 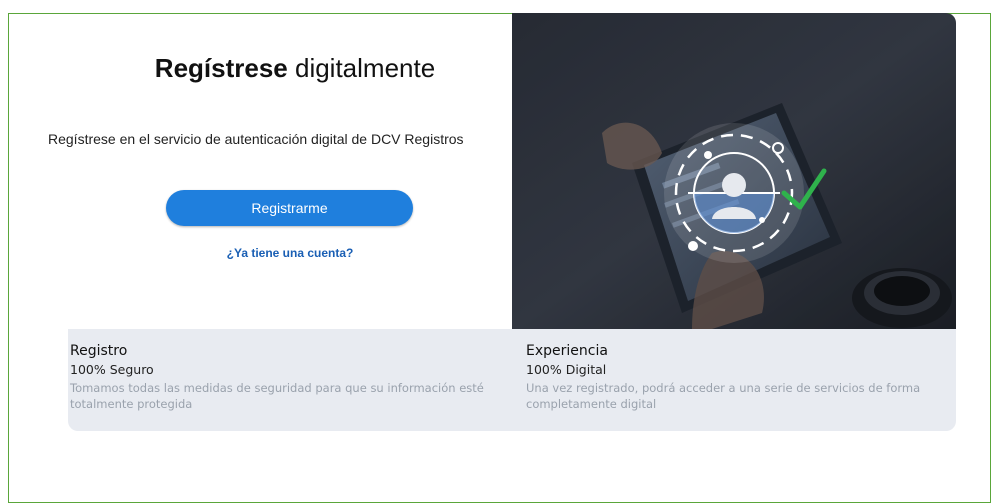 I want to click on page-title: Regístrese digitalmente, so click(x=295, y=68).